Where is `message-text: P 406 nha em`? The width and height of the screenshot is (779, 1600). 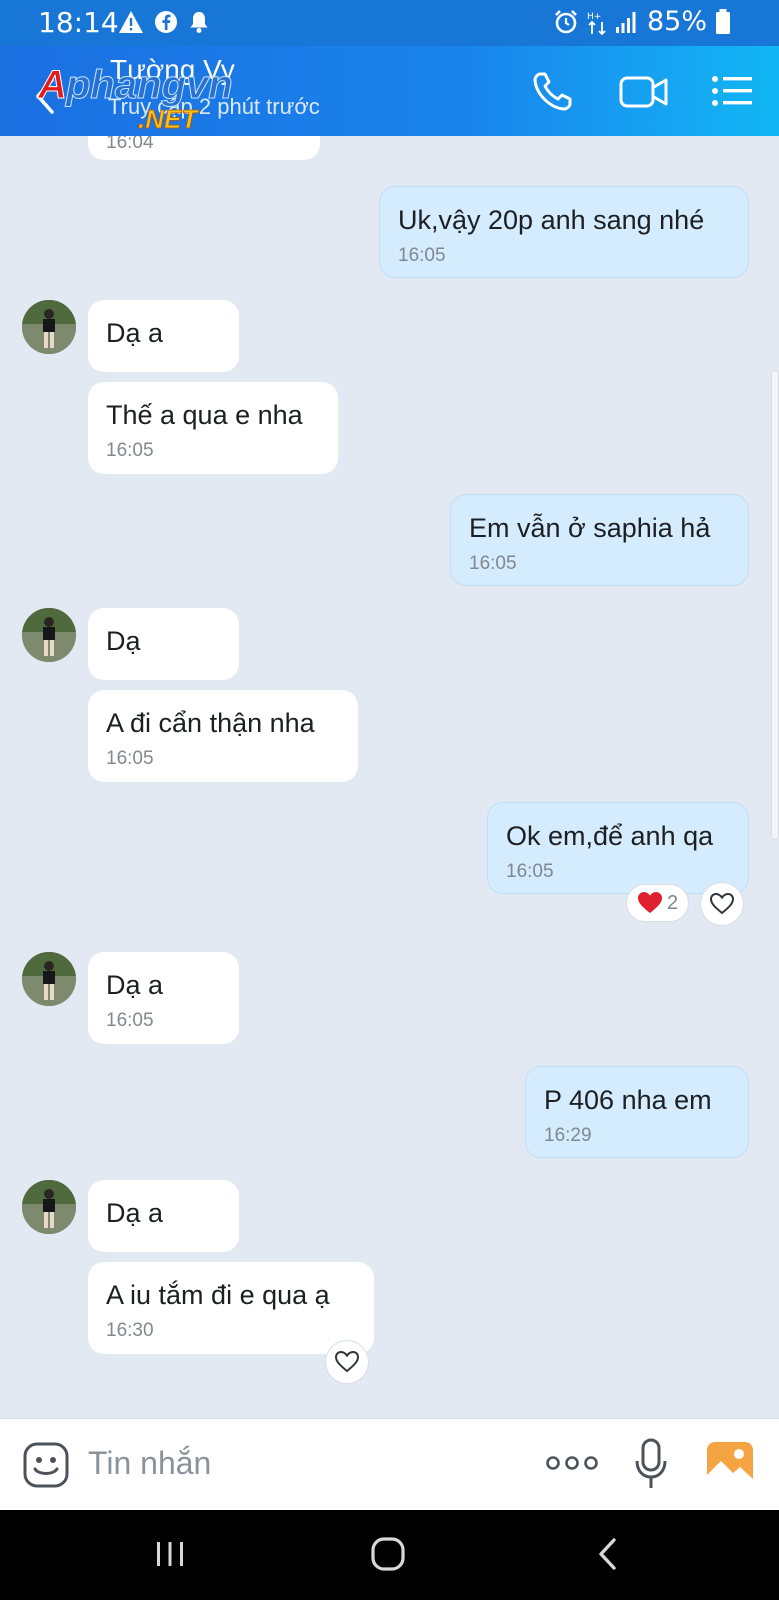
message-text: P 406 nha em is located at coordinates (628, 1100).